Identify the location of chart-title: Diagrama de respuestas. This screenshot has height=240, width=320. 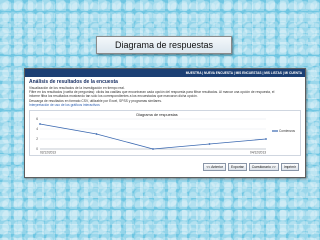
(156, 115).